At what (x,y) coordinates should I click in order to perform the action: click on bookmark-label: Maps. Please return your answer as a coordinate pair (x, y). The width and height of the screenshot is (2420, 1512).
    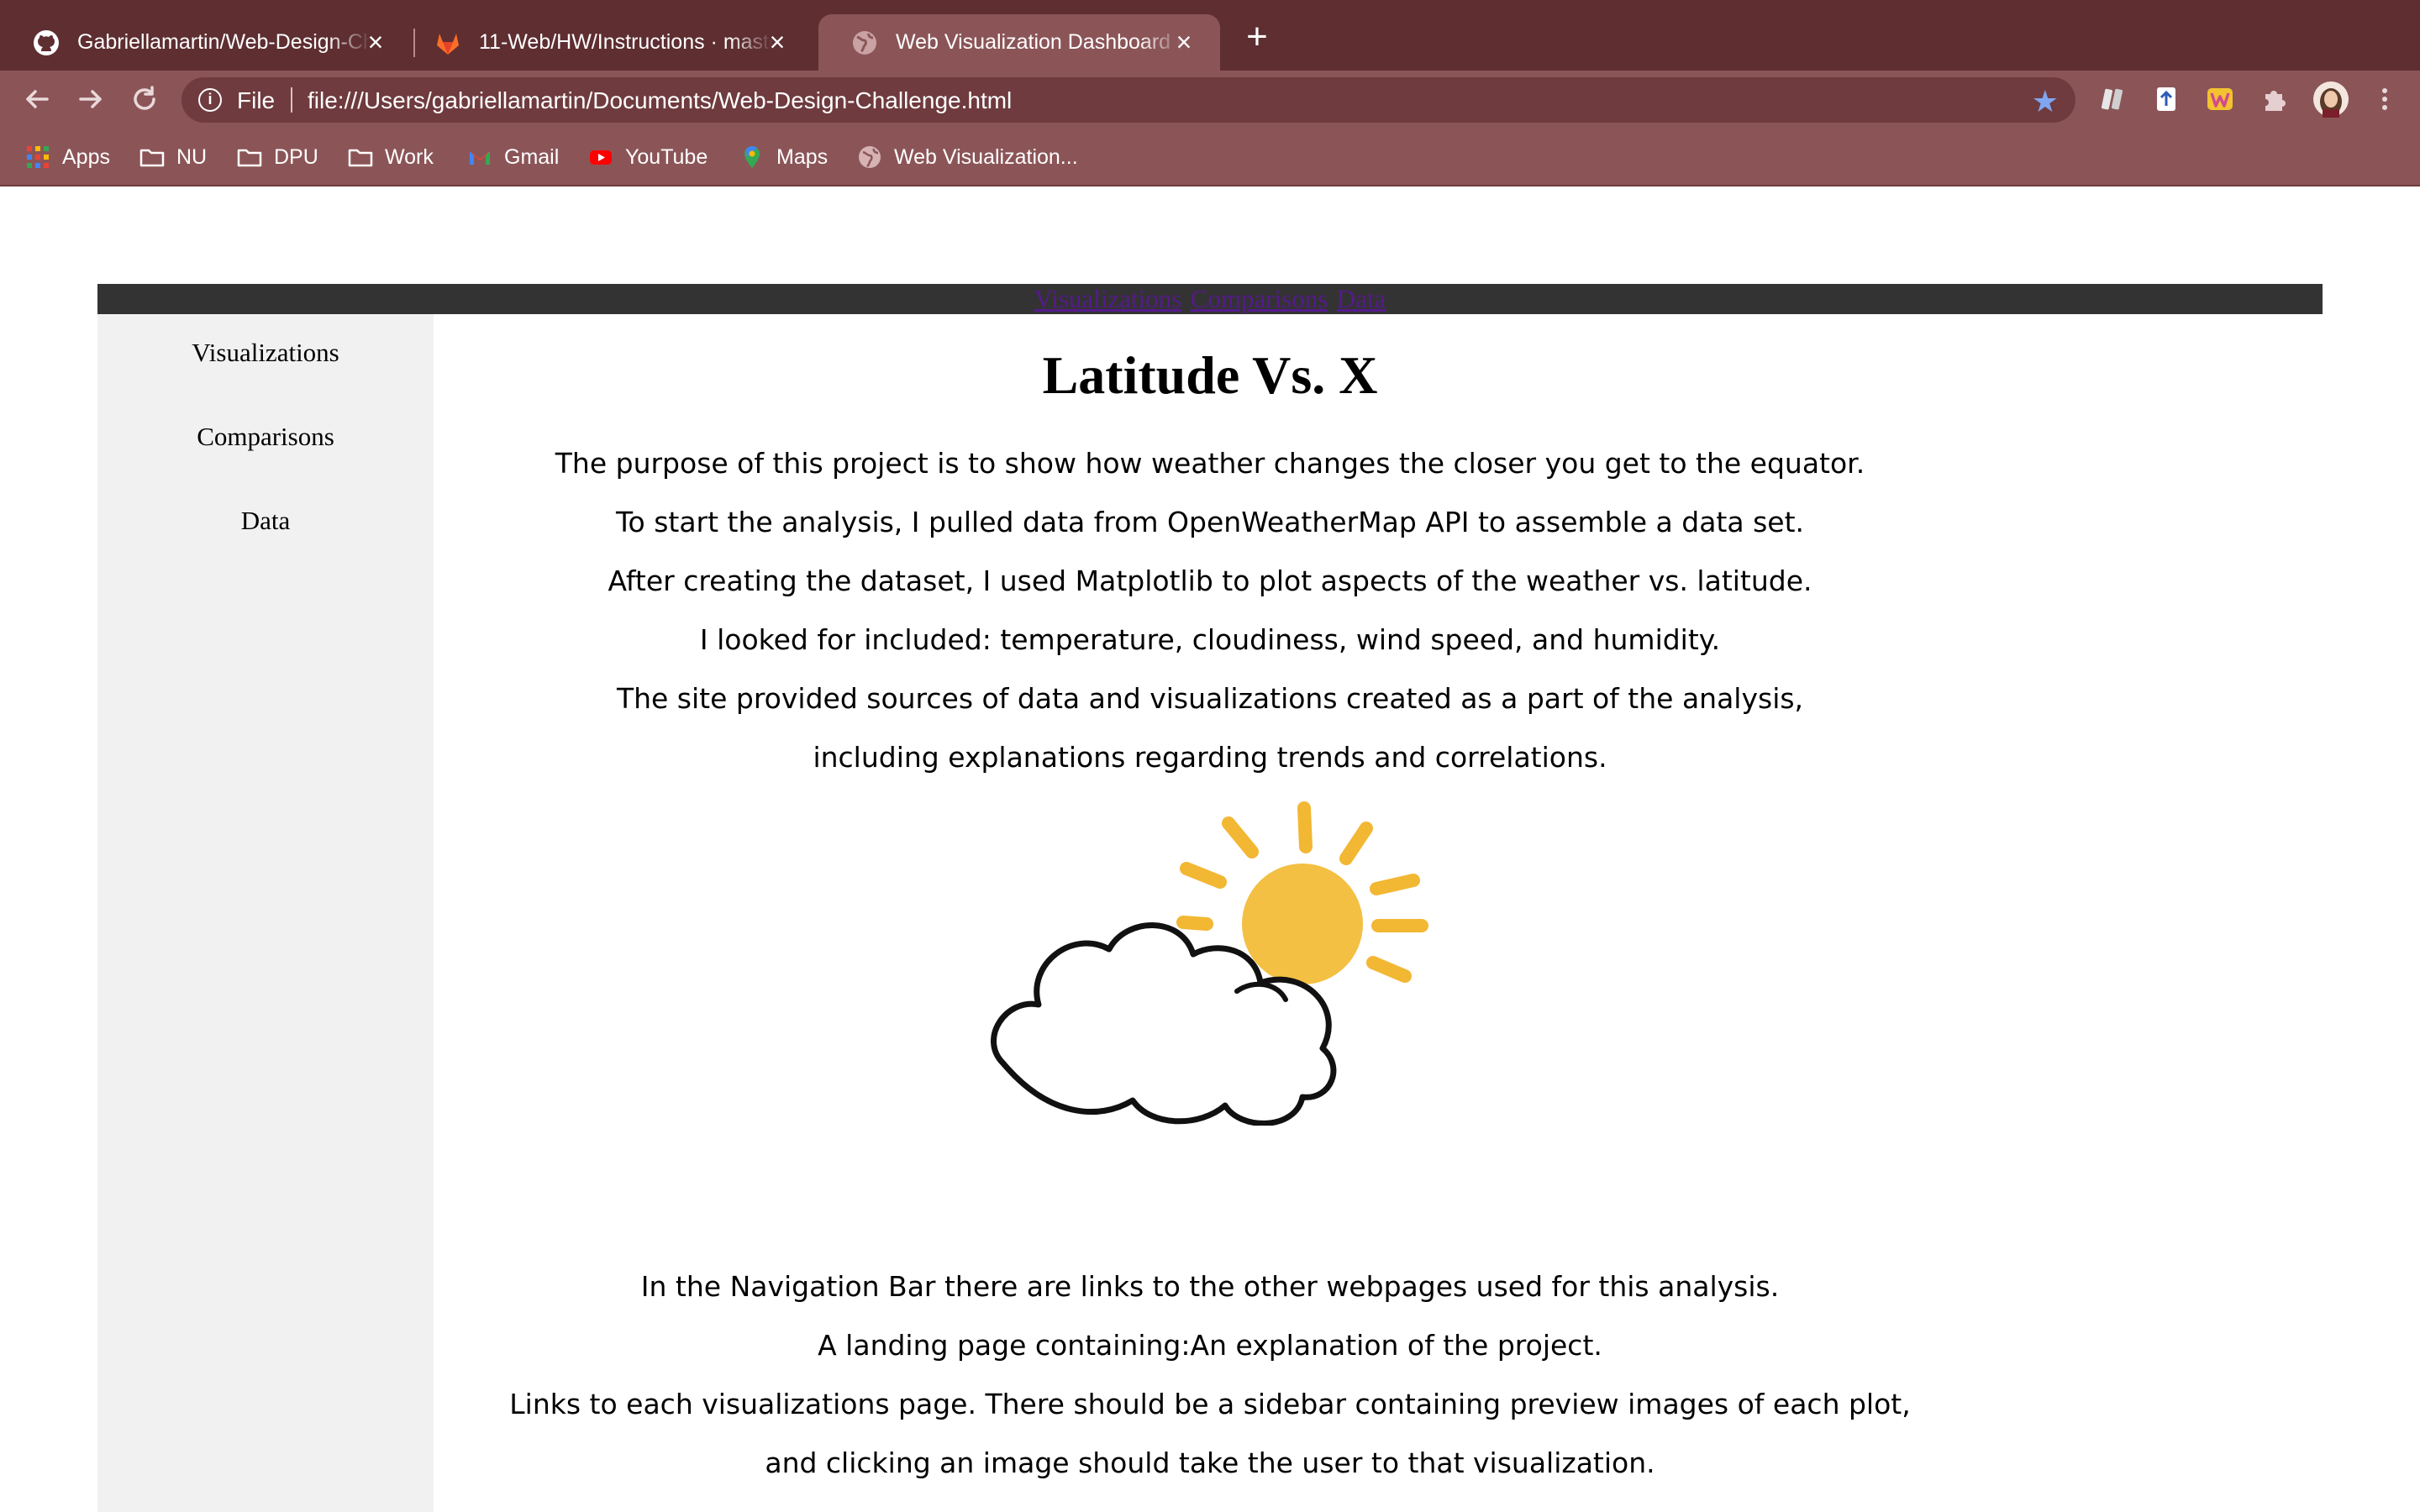
    Looking at the image, I should click on (802, 156).